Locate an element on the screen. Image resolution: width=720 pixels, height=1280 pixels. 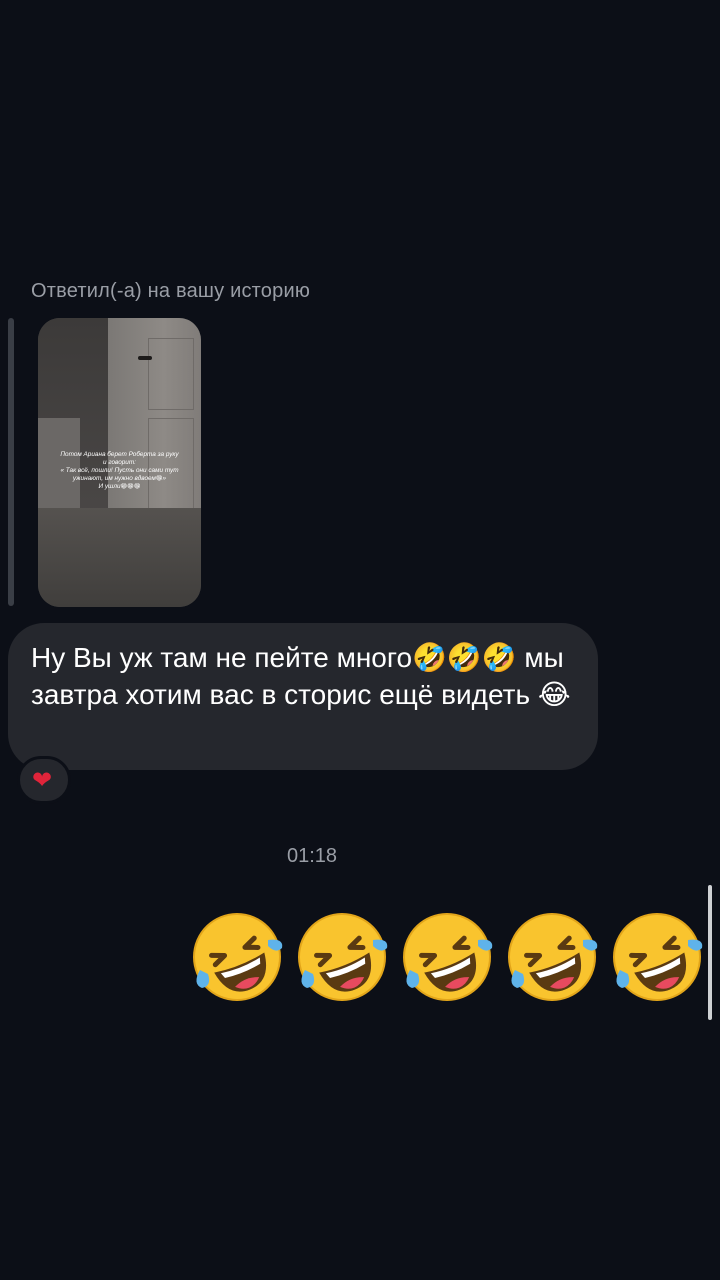
heart-icon: ❤ is located at coordinates (42, 780).